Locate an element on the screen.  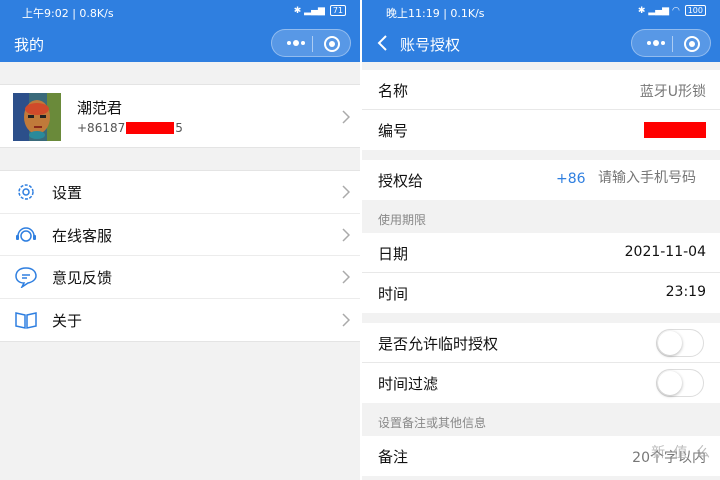
battery-icon: 100 is located at coordinates (695, 10).